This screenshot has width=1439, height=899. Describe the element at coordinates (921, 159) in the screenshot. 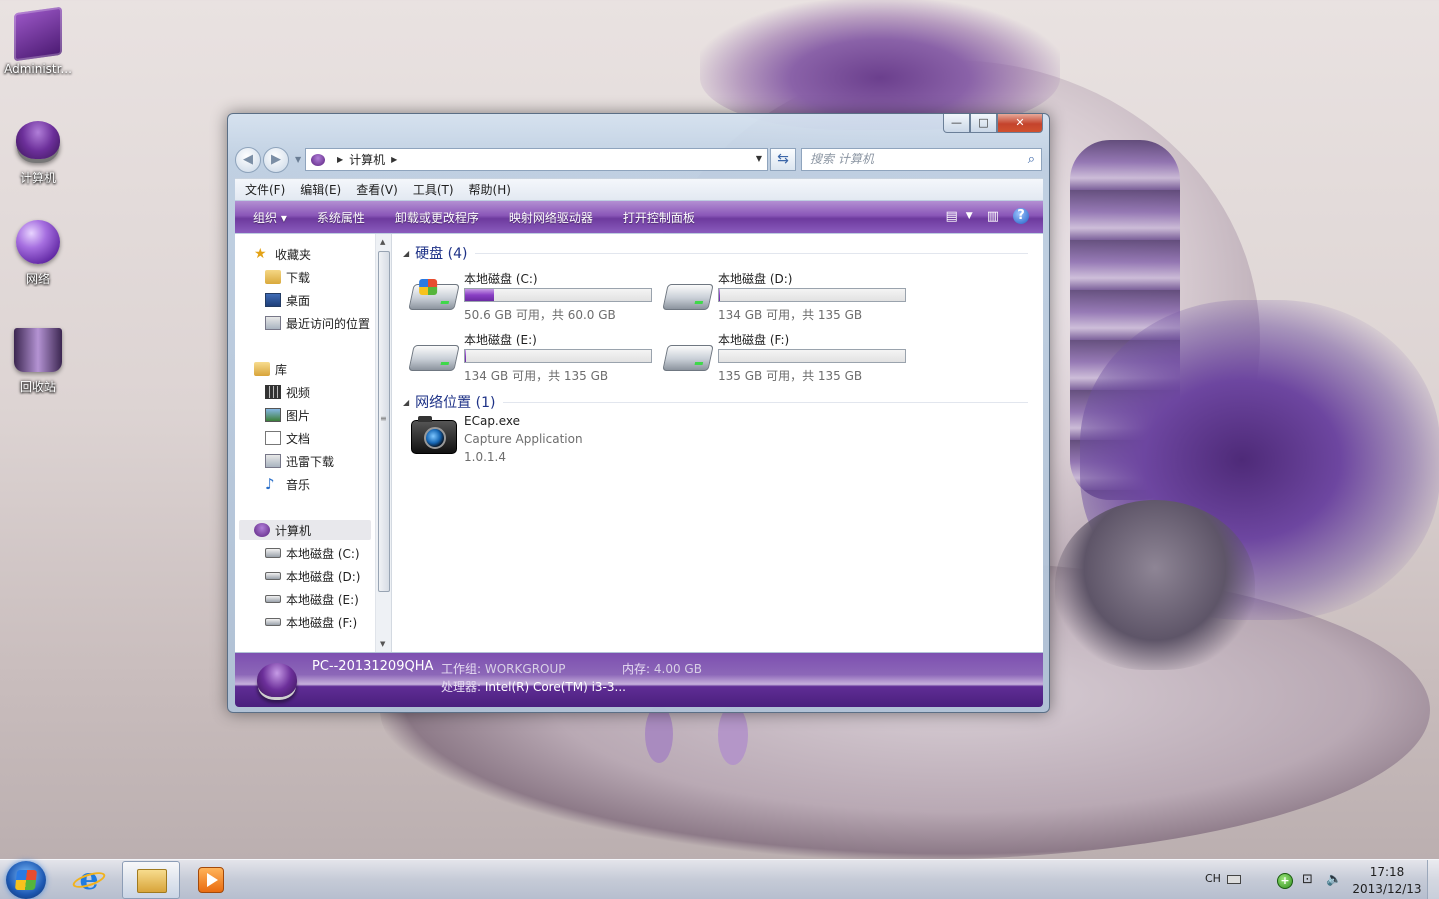

I see `search-input: 搜索 计算机 ⌕` at that location.